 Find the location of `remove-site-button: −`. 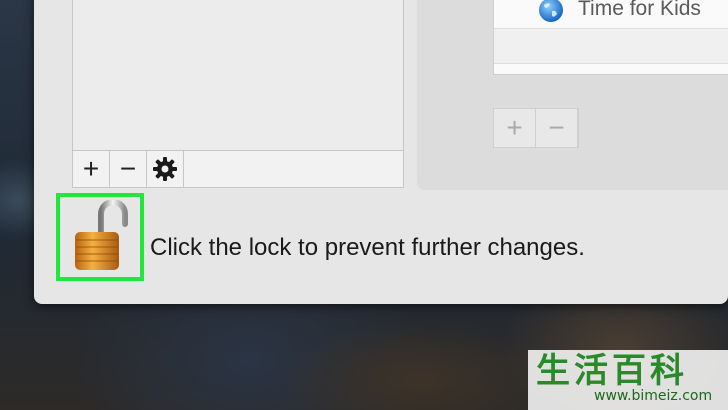

remove-site-button: − is located at coordinates (557, 128).